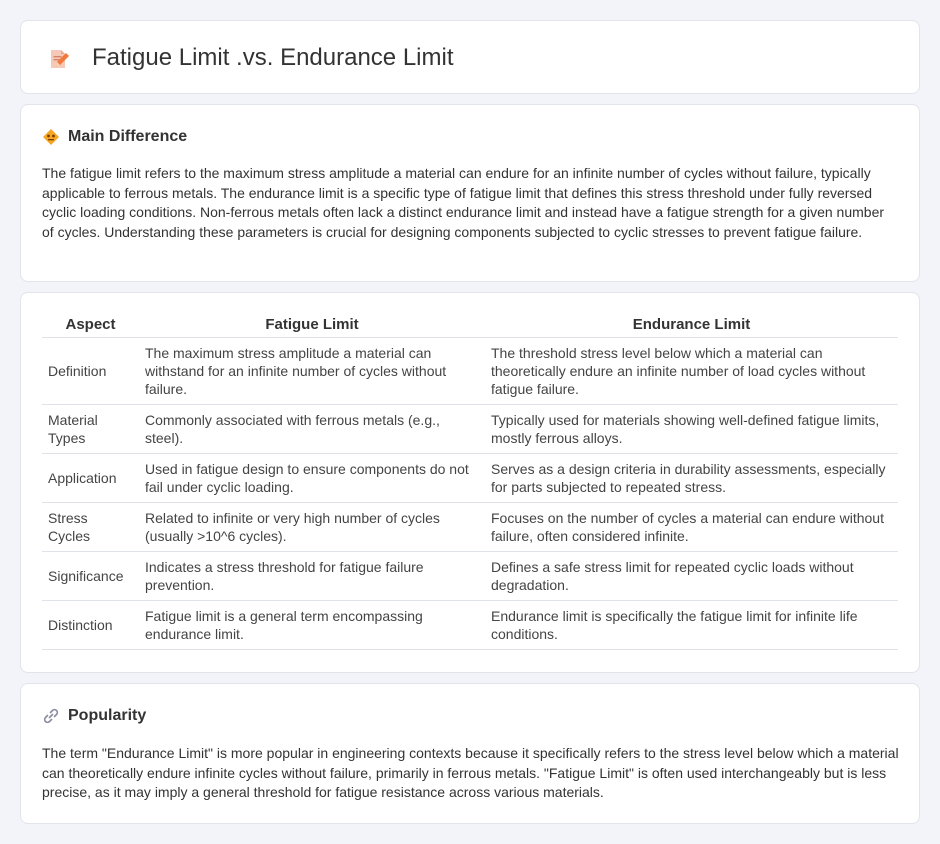 This screenshot has width=940, height=844. Describe the element at coordinates (90, 326) in the screenshot. I see `header-aspect: Aspect` at that location.